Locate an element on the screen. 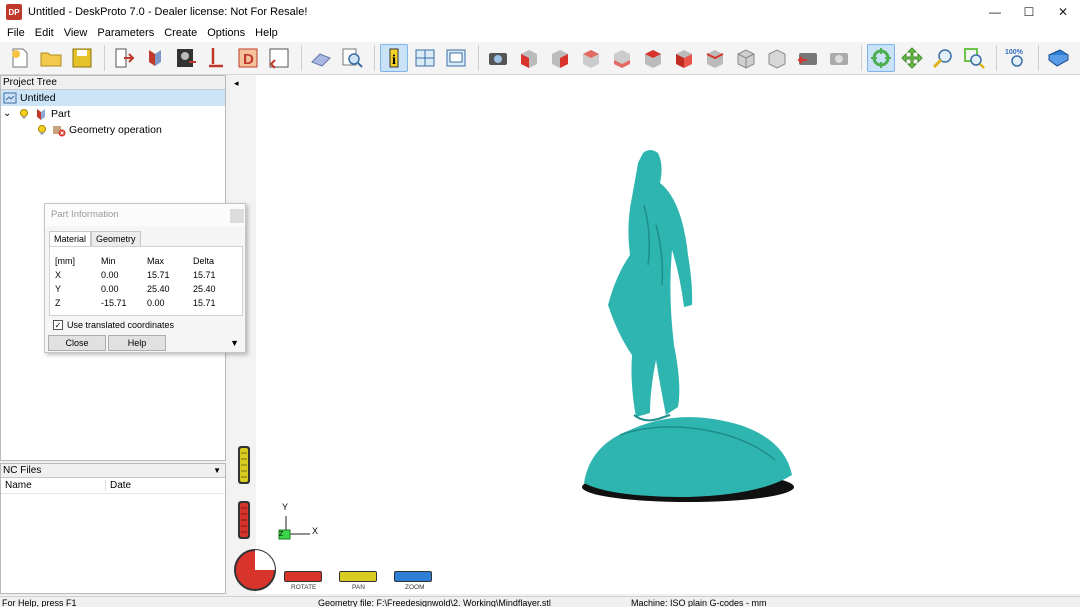 This screenshot has height=607, width=1080. close-window-button: ✕ is located at coordinates (1063, 12).